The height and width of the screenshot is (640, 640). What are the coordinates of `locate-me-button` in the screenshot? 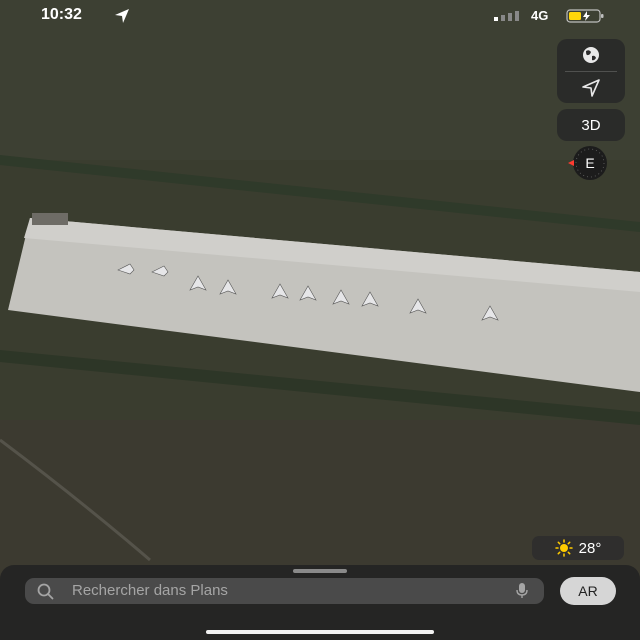 It's located at (591, 88).